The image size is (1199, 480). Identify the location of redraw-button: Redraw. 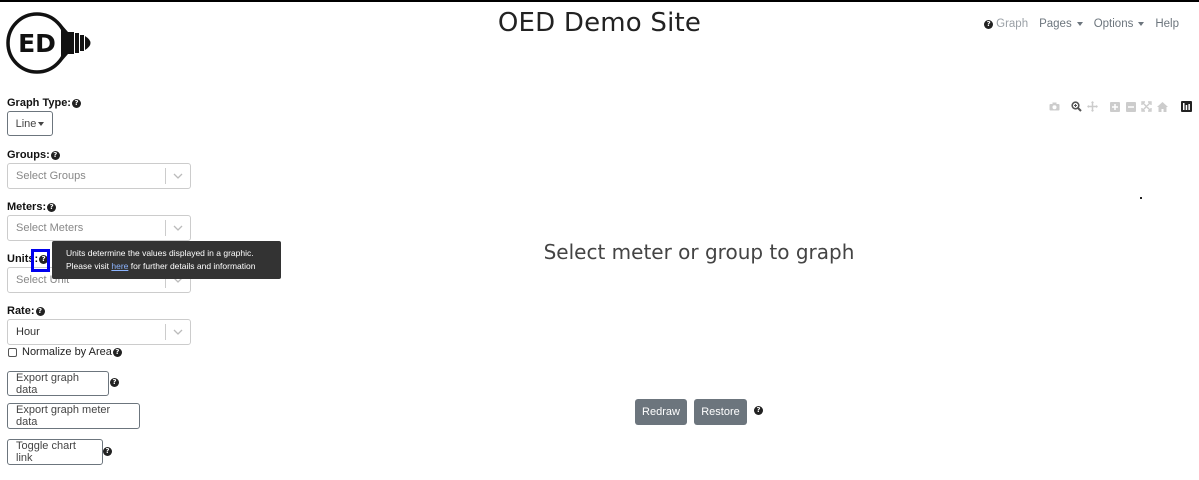
(661, 412).